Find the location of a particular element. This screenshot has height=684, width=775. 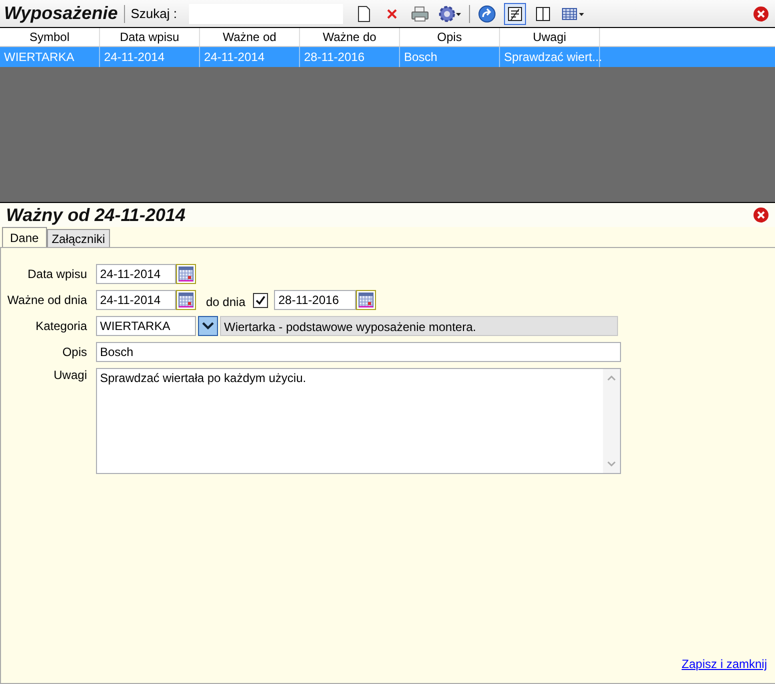

checkbox is located at coordinates (260, 300).